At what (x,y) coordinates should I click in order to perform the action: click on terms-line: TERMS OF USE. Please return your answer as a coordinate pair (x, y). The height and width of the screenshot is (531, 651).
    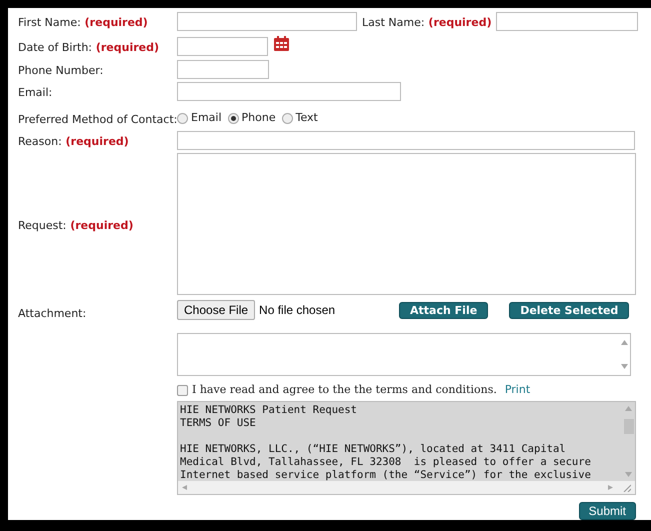
    Looking at the image, I should click on (218, 423).